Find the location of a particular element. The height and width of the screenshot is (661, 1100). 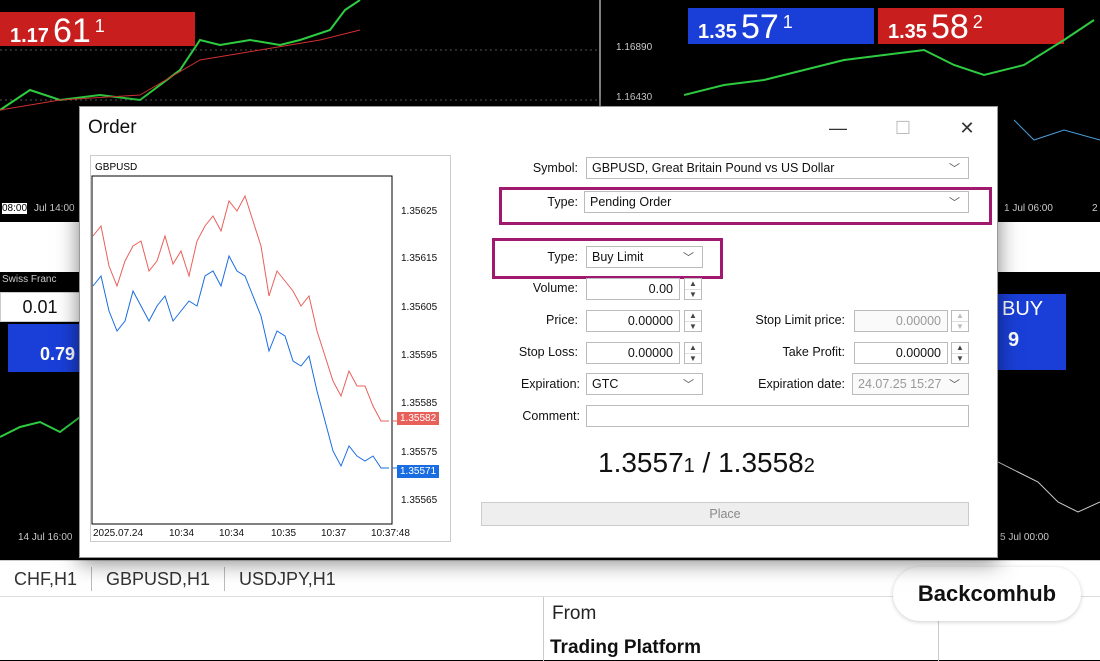

comment-label: Comment: is located at coordinates (551, 416).